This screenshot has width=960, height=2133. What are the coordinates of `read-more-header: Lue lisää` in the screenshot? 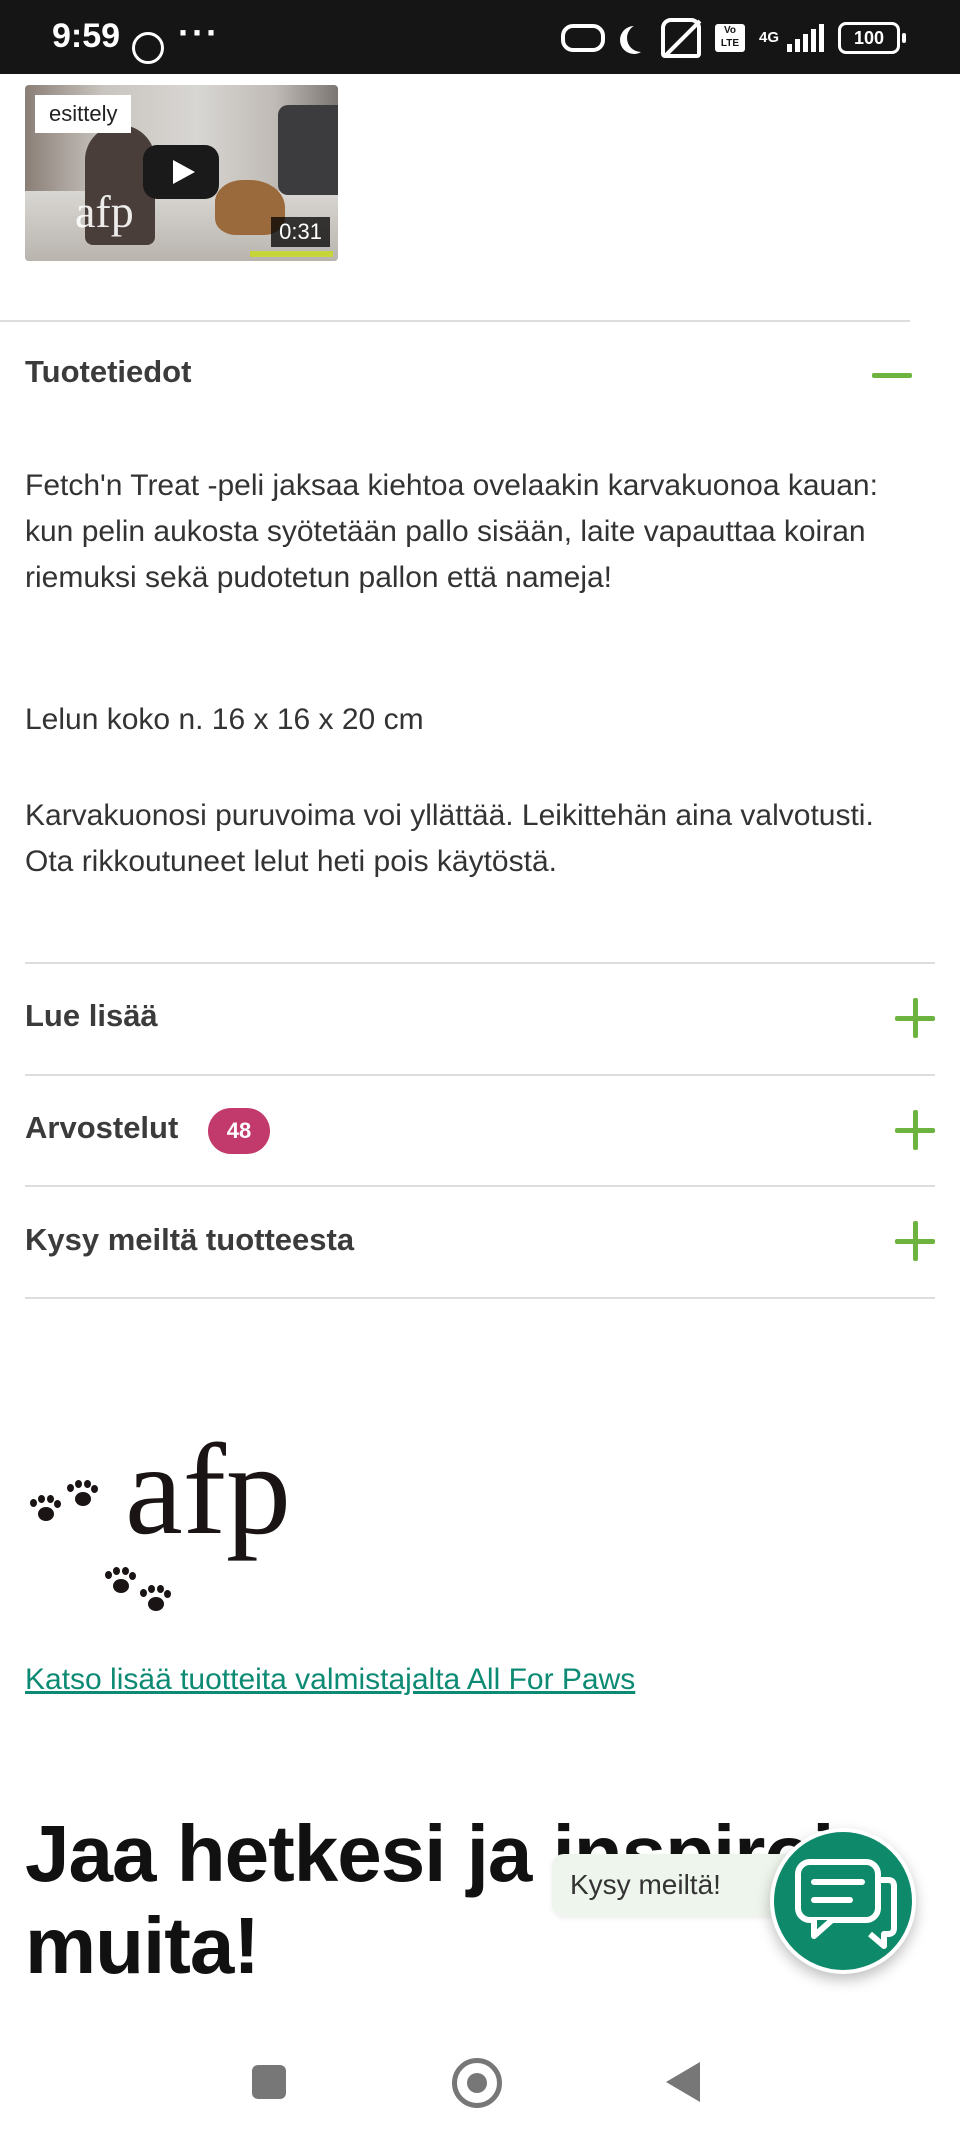 It's located at (91, 1016).